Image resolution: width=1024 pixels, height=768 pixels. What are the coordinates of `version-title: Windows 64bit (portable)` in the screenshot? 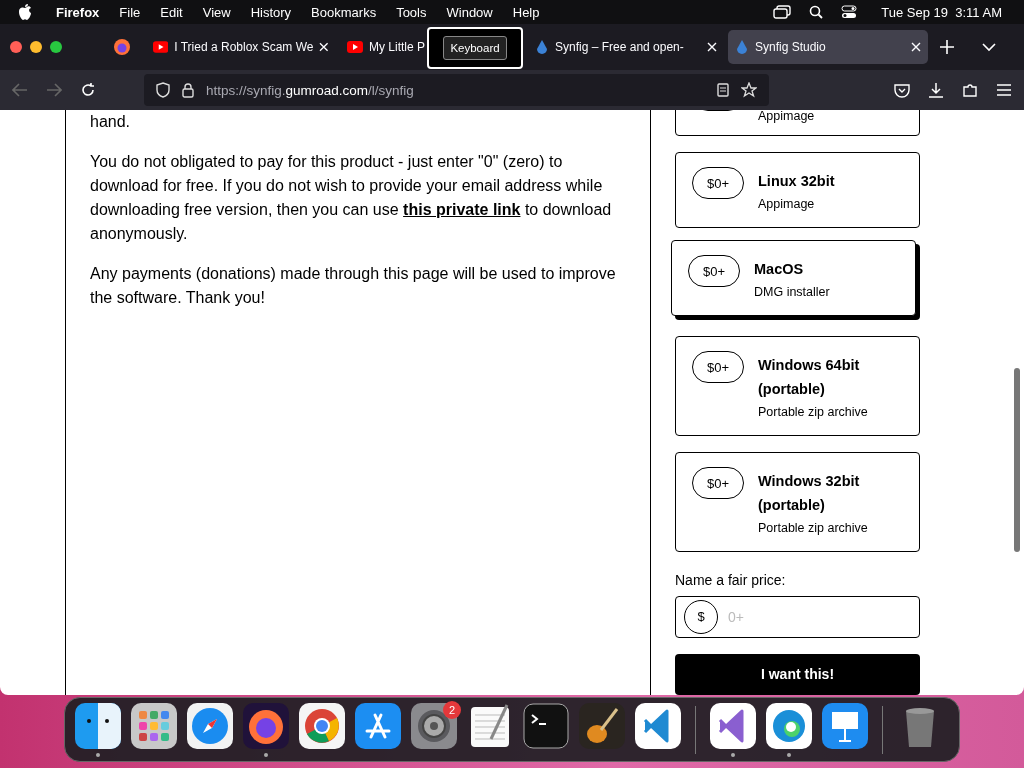 It's located at (809, 377).